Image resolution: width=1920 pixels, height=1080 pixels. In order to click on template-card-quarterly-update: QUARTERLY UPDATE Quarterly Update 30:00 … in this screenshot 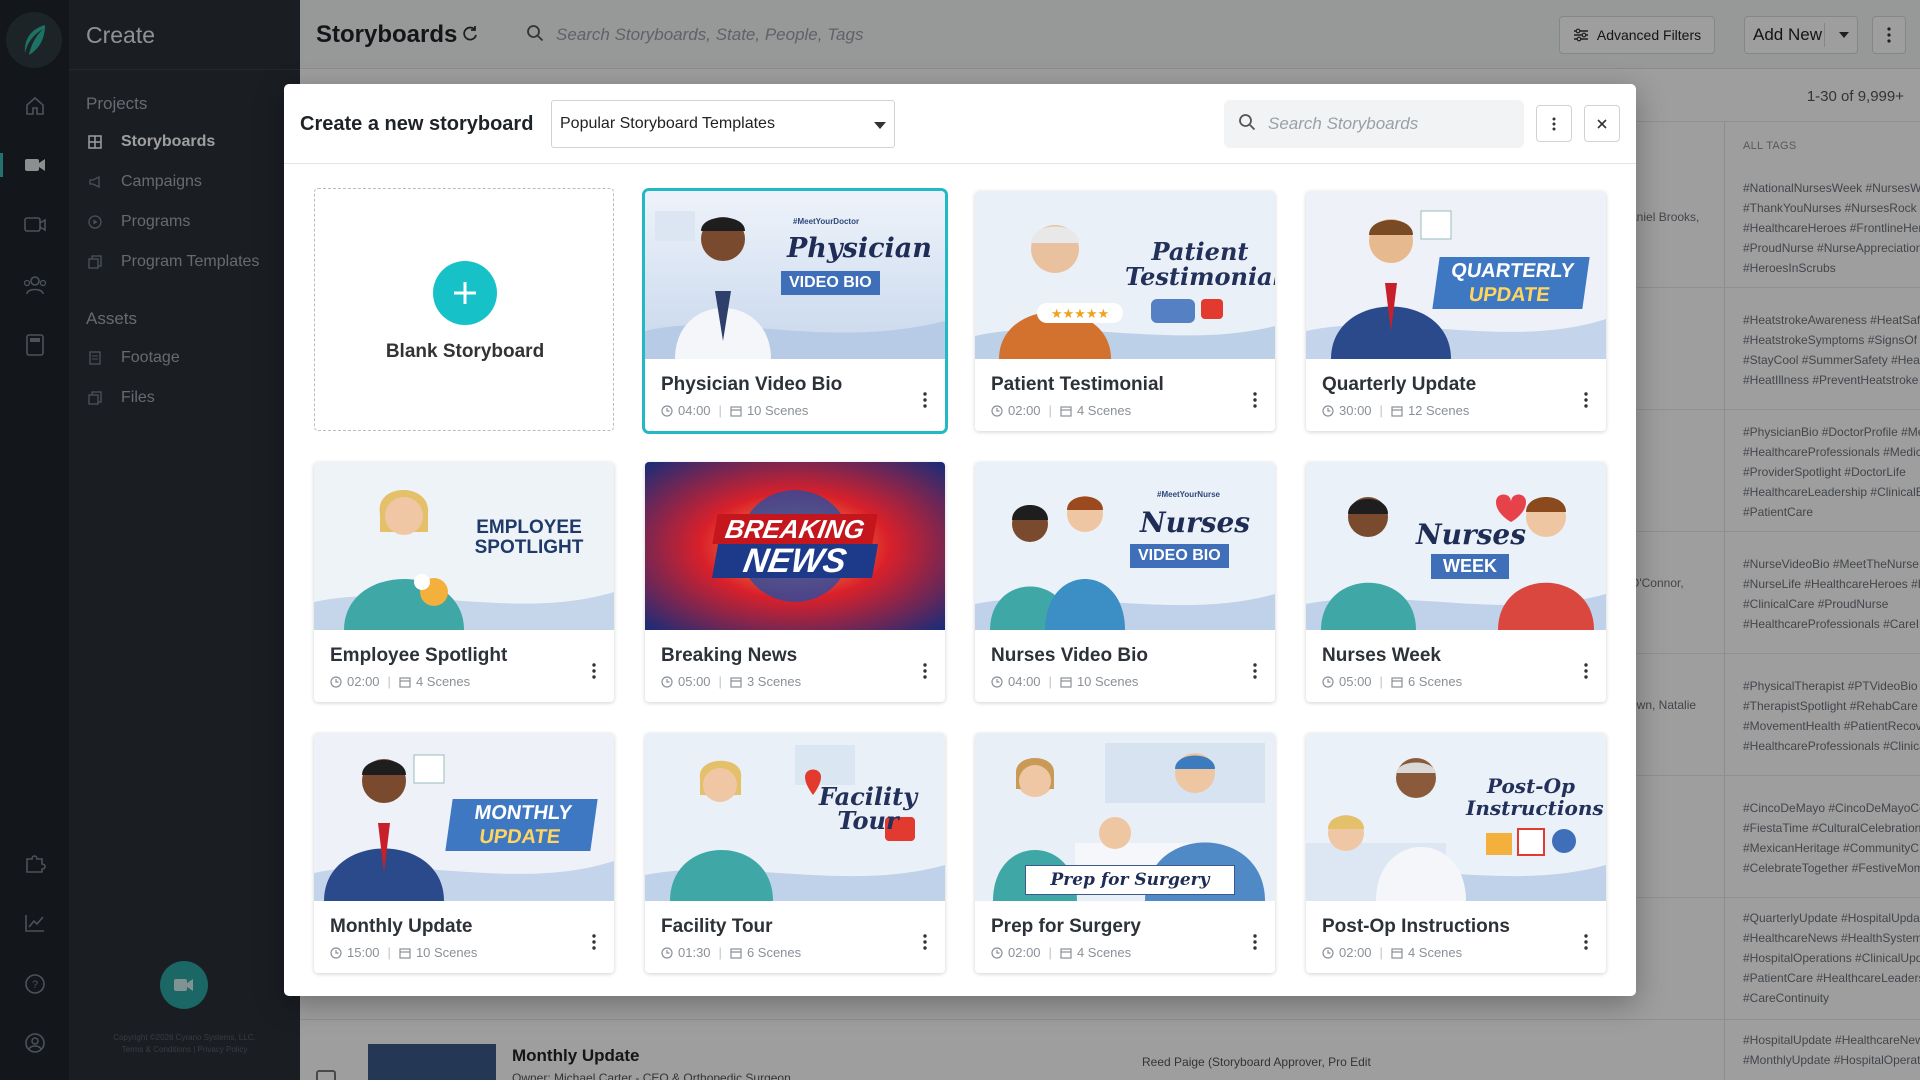, I will do `click(1456, 311)`.